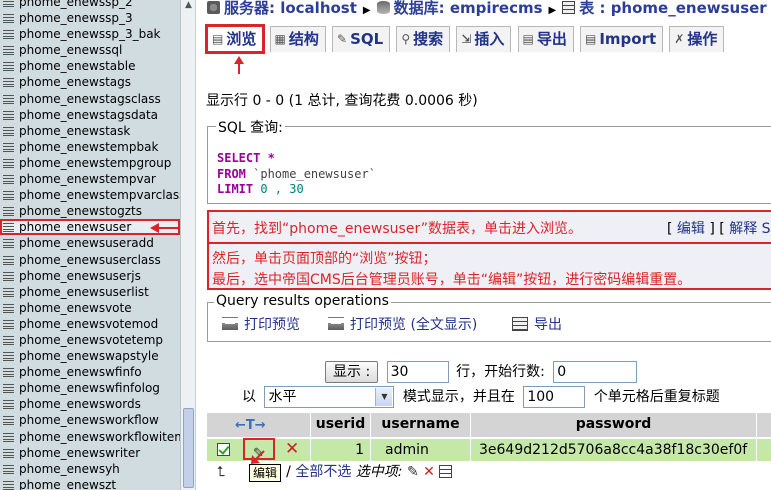 The height and width of the screenshot is (490, 771). Describe the element at coordinates (90, 34) in the screenshot. I see `sidebar-item-phome_enewssp_3_bak: phome_enewssp_3_bak` at that location.